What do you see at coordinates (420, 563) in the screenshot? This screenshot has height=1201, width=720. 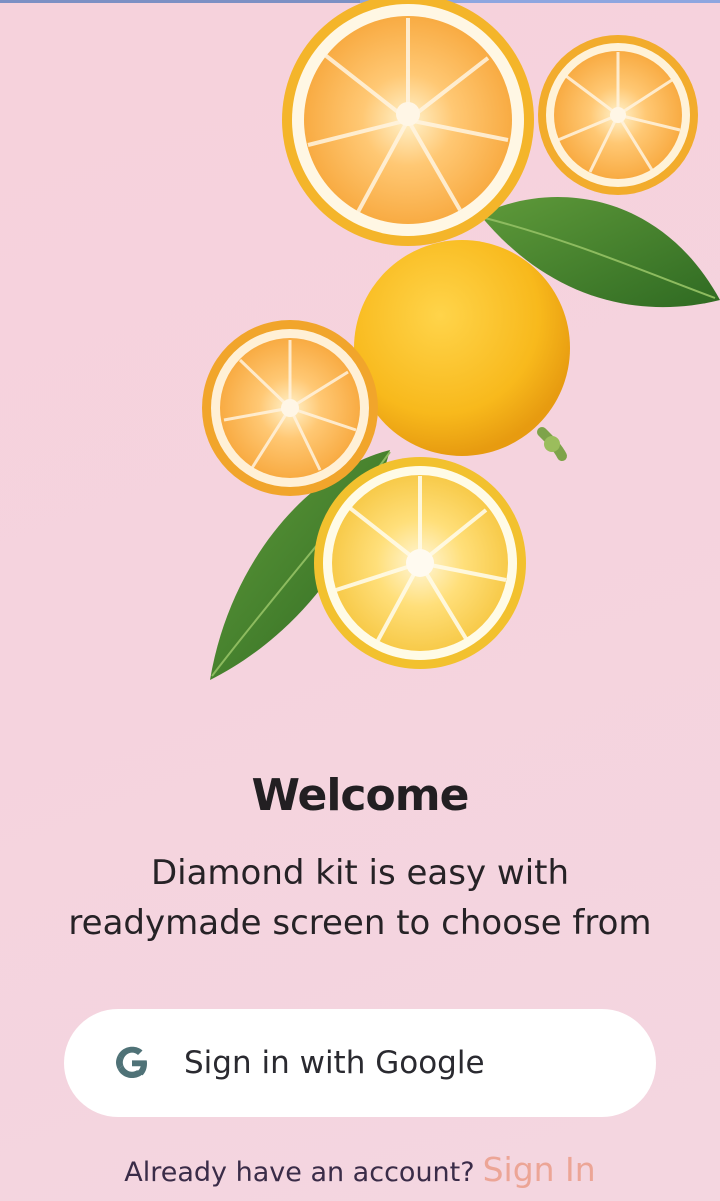 I see `lemon-half-bottom` at bounding box center [420, 563].